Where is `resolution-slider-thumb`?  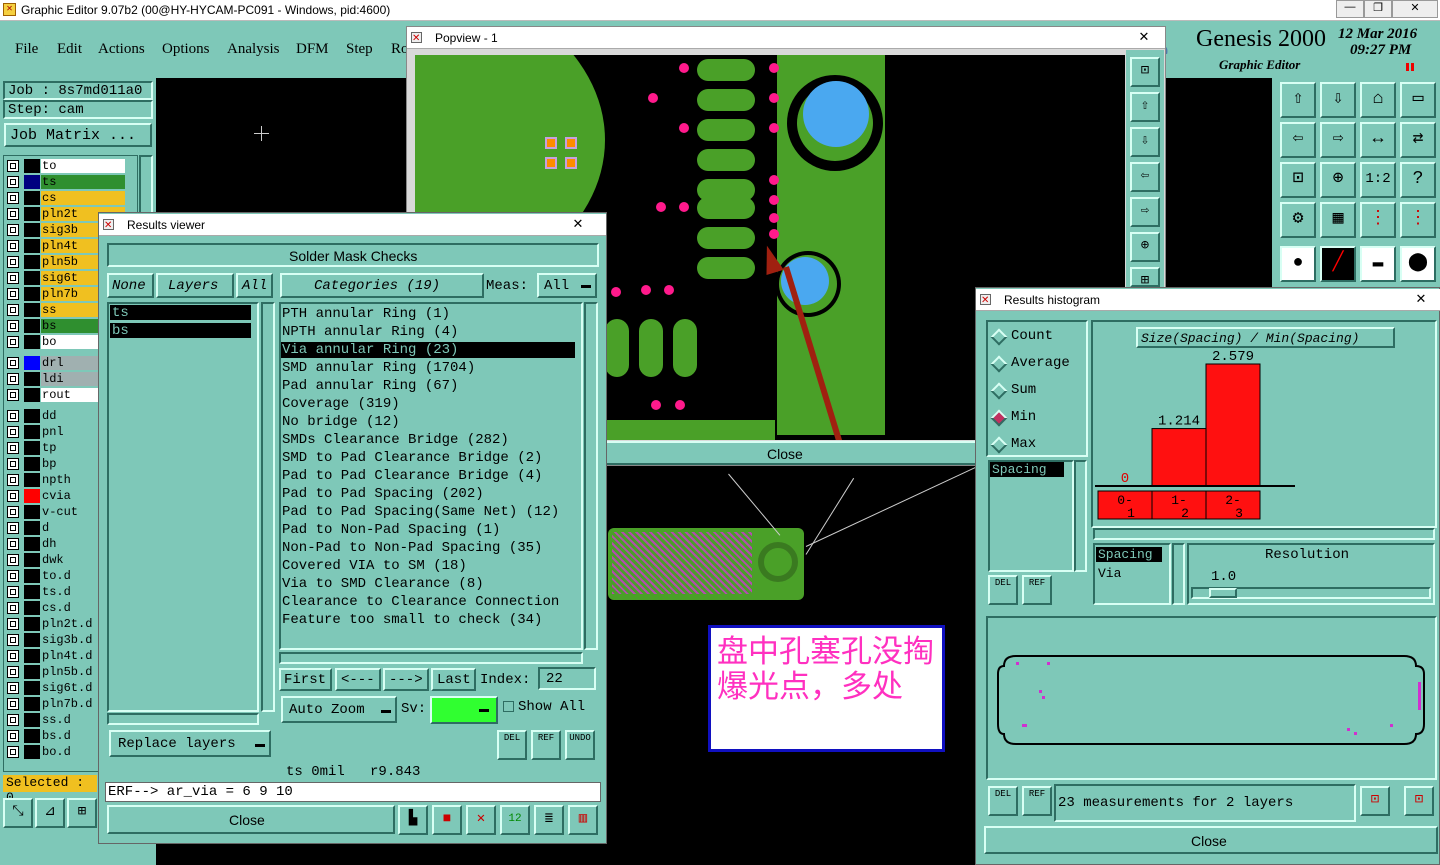 resolution-slider-thumb is located at coordinates (1223, 593).